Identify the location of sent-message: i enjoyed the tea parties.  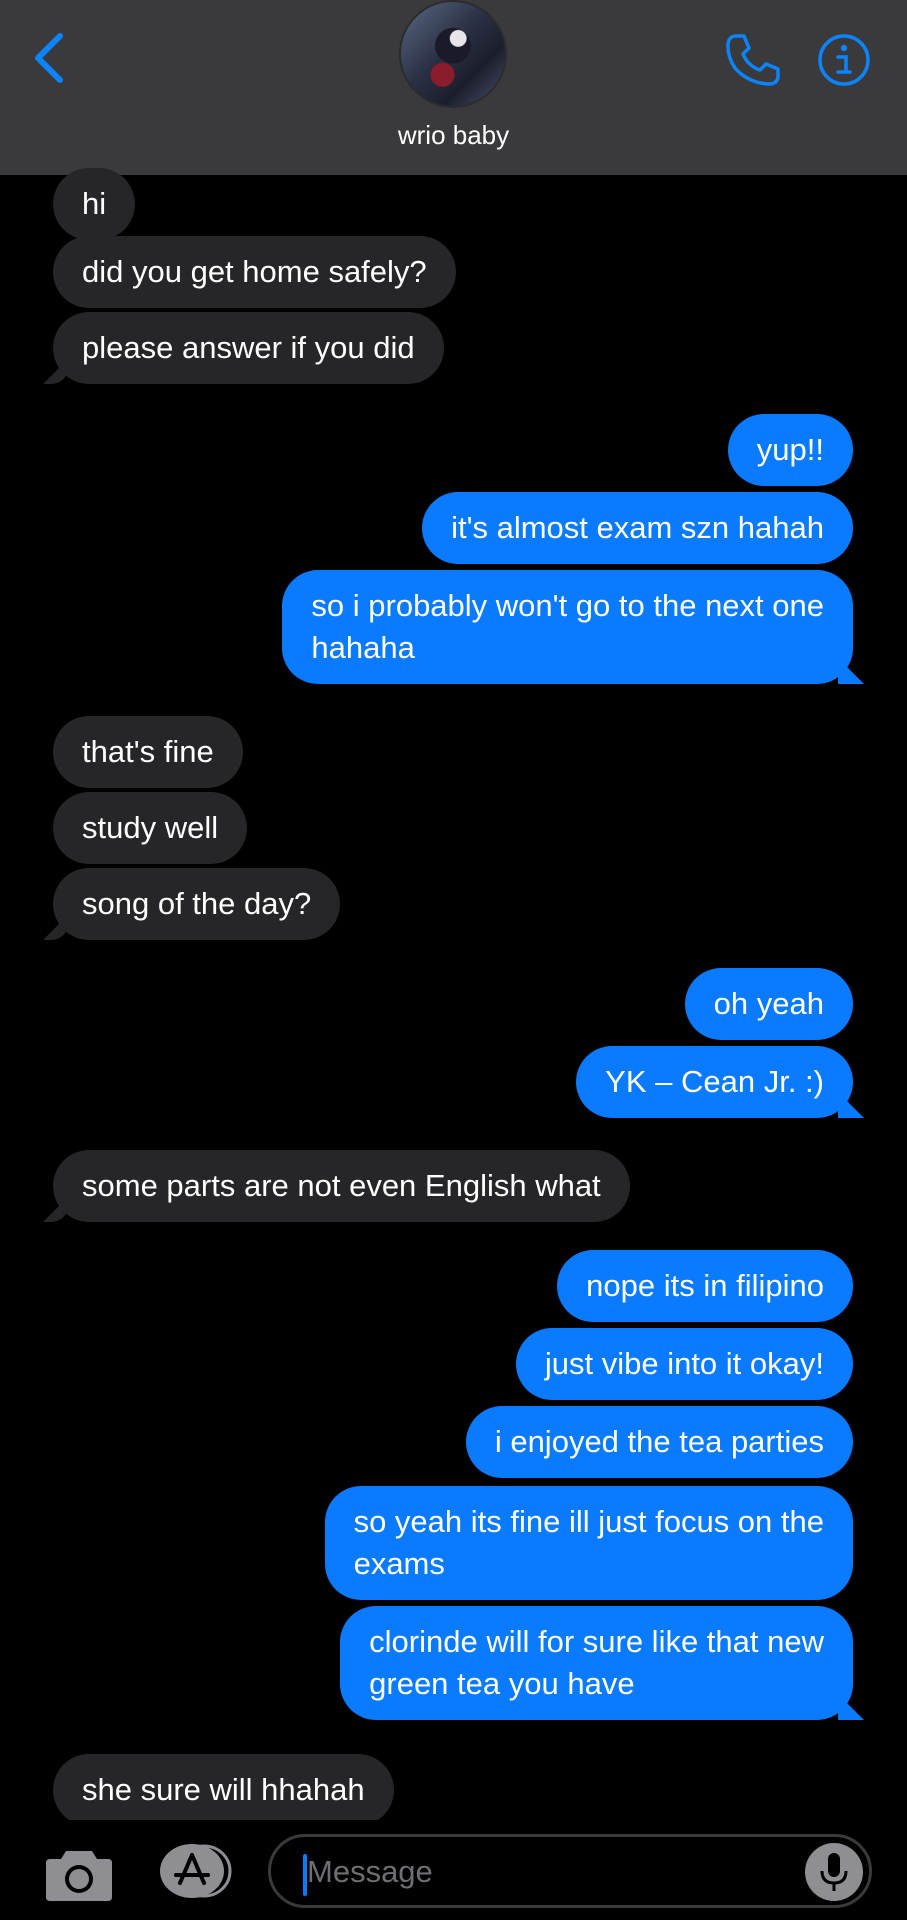
(659, 1442).